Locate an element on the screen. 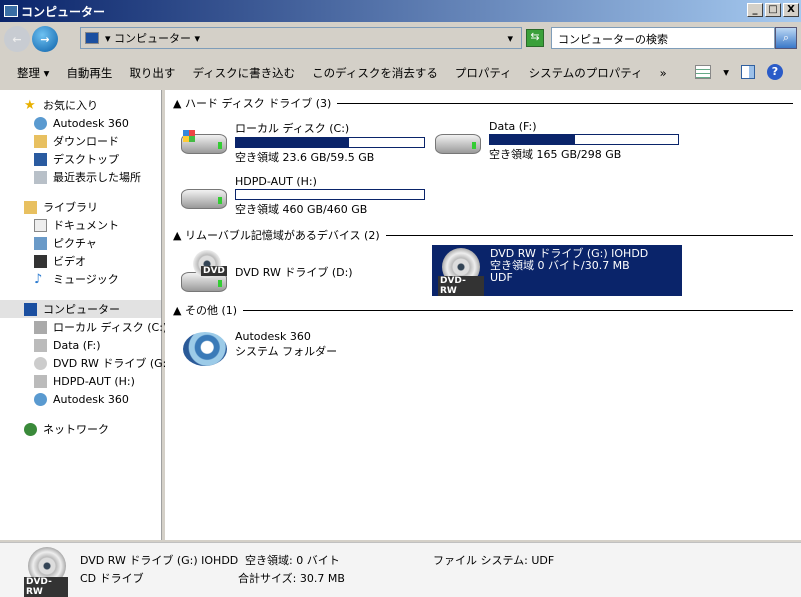 The width and height of the screenshot is (801, 597). sidebar-network: ネットワーク is located at coordinates (80, 429).